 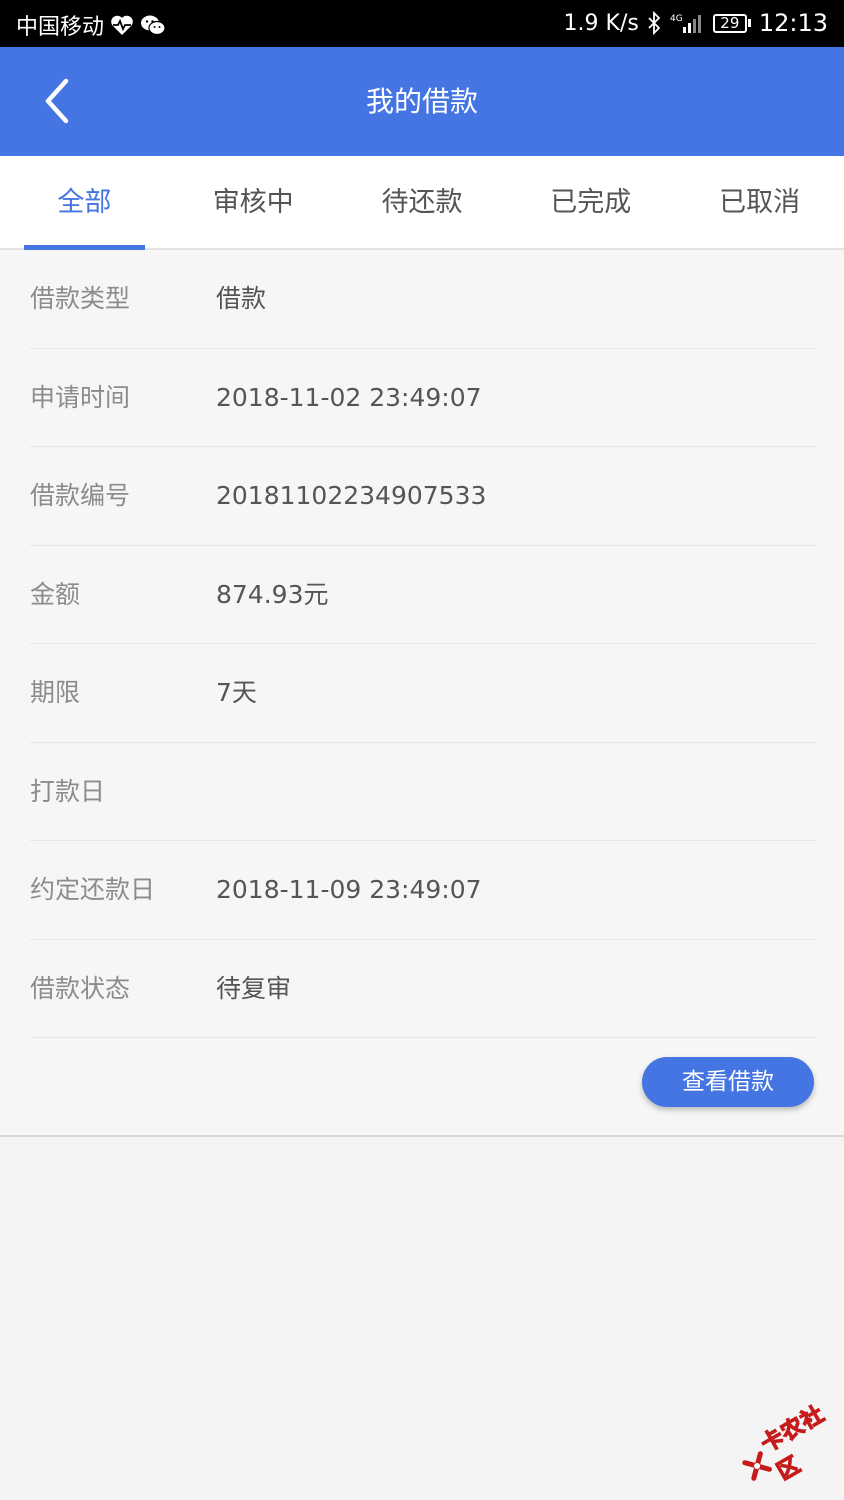 I want to click on status-tabs: 全部 审核中 待还款 已完成 已取消, so click(x=422, y=203).